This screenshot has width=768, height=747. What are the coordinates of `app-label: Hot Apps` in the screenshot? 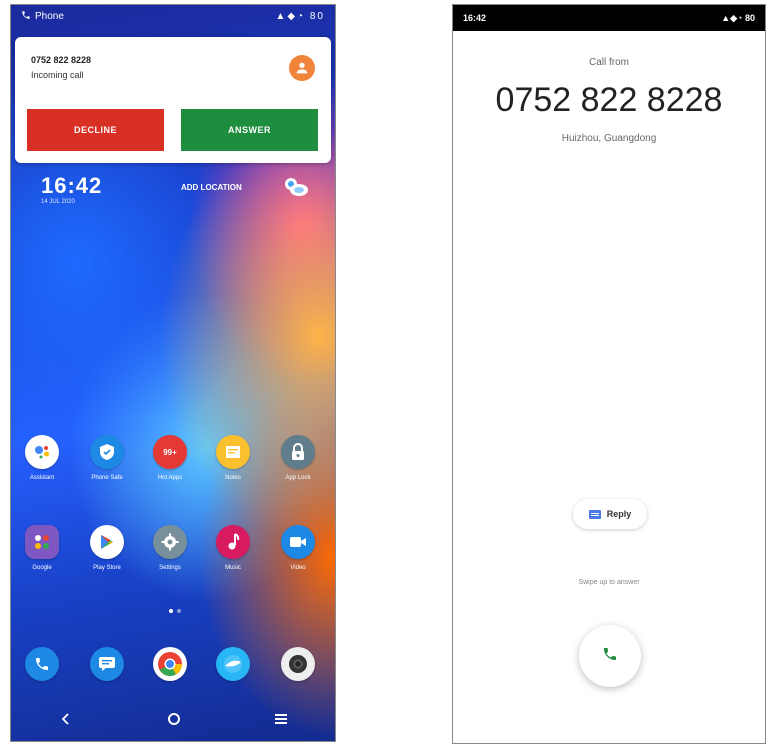 It's located at (170, 478).